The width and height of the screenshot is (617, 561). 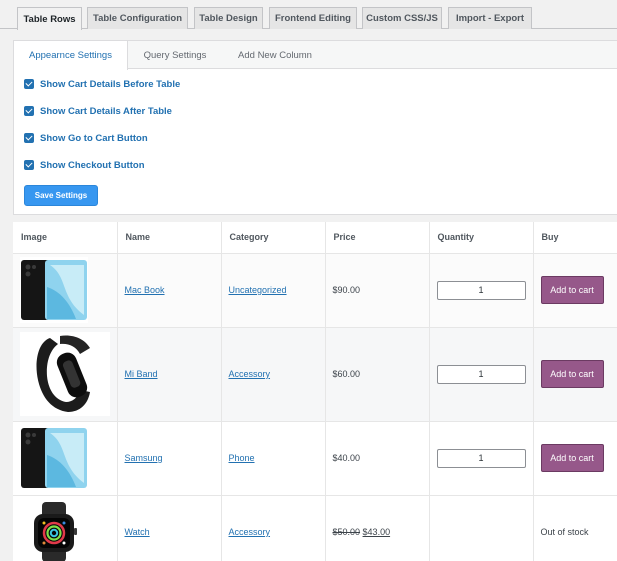 I want to click on name-cell: Mi Band, so click(x=169, y=374).